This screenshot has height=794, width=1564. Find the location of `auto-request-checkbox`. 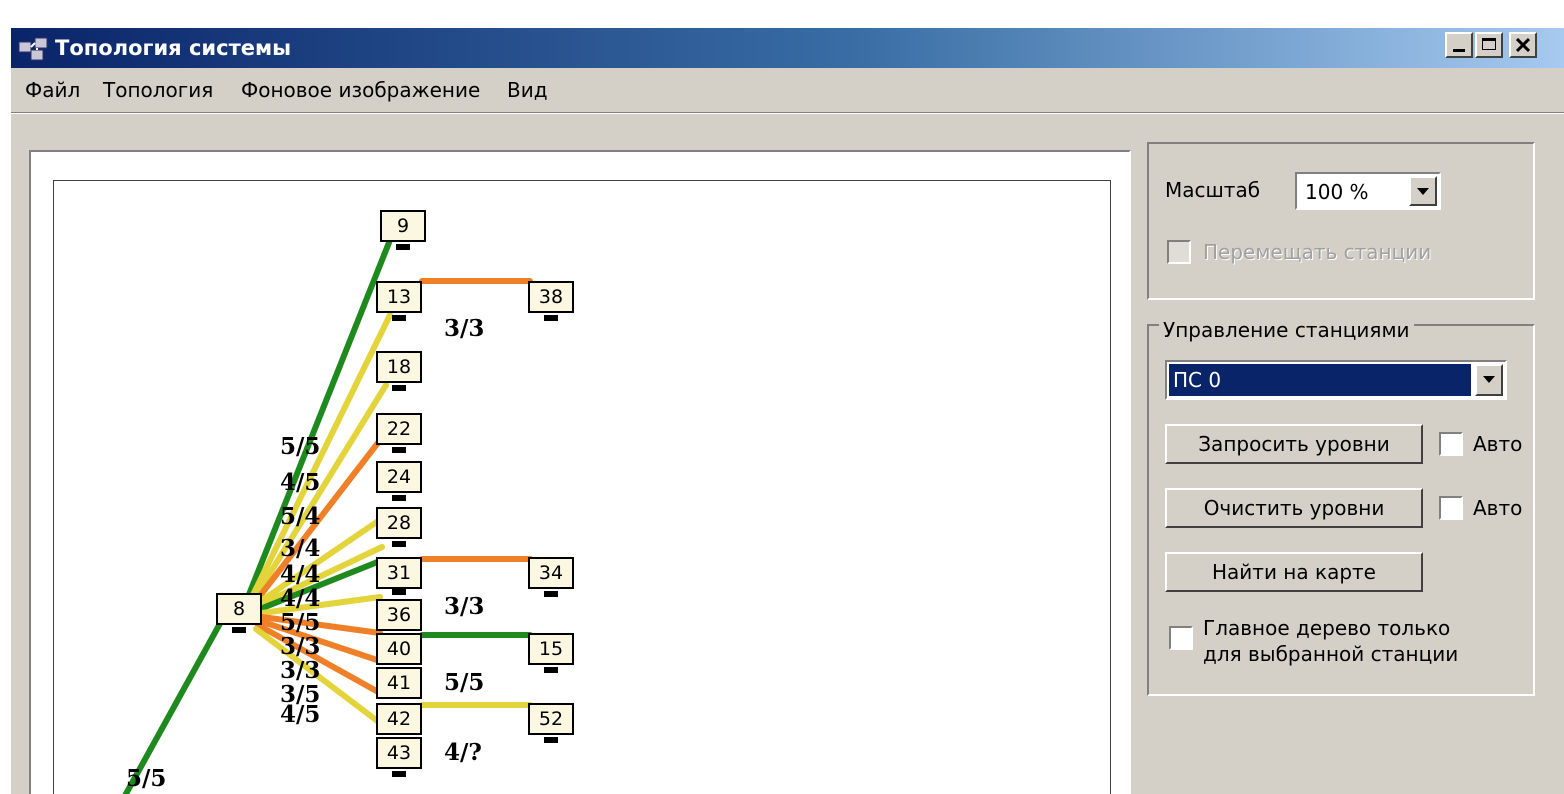

auto-request-checkbox is located at coordinates (1451, 444).